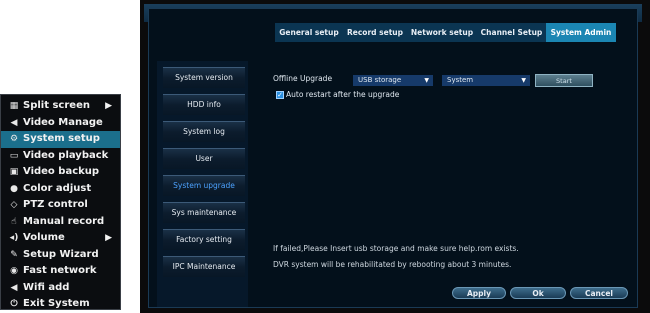  I want to click on menu-item-system-setup: ⚙ System setup, so click(60, 139).